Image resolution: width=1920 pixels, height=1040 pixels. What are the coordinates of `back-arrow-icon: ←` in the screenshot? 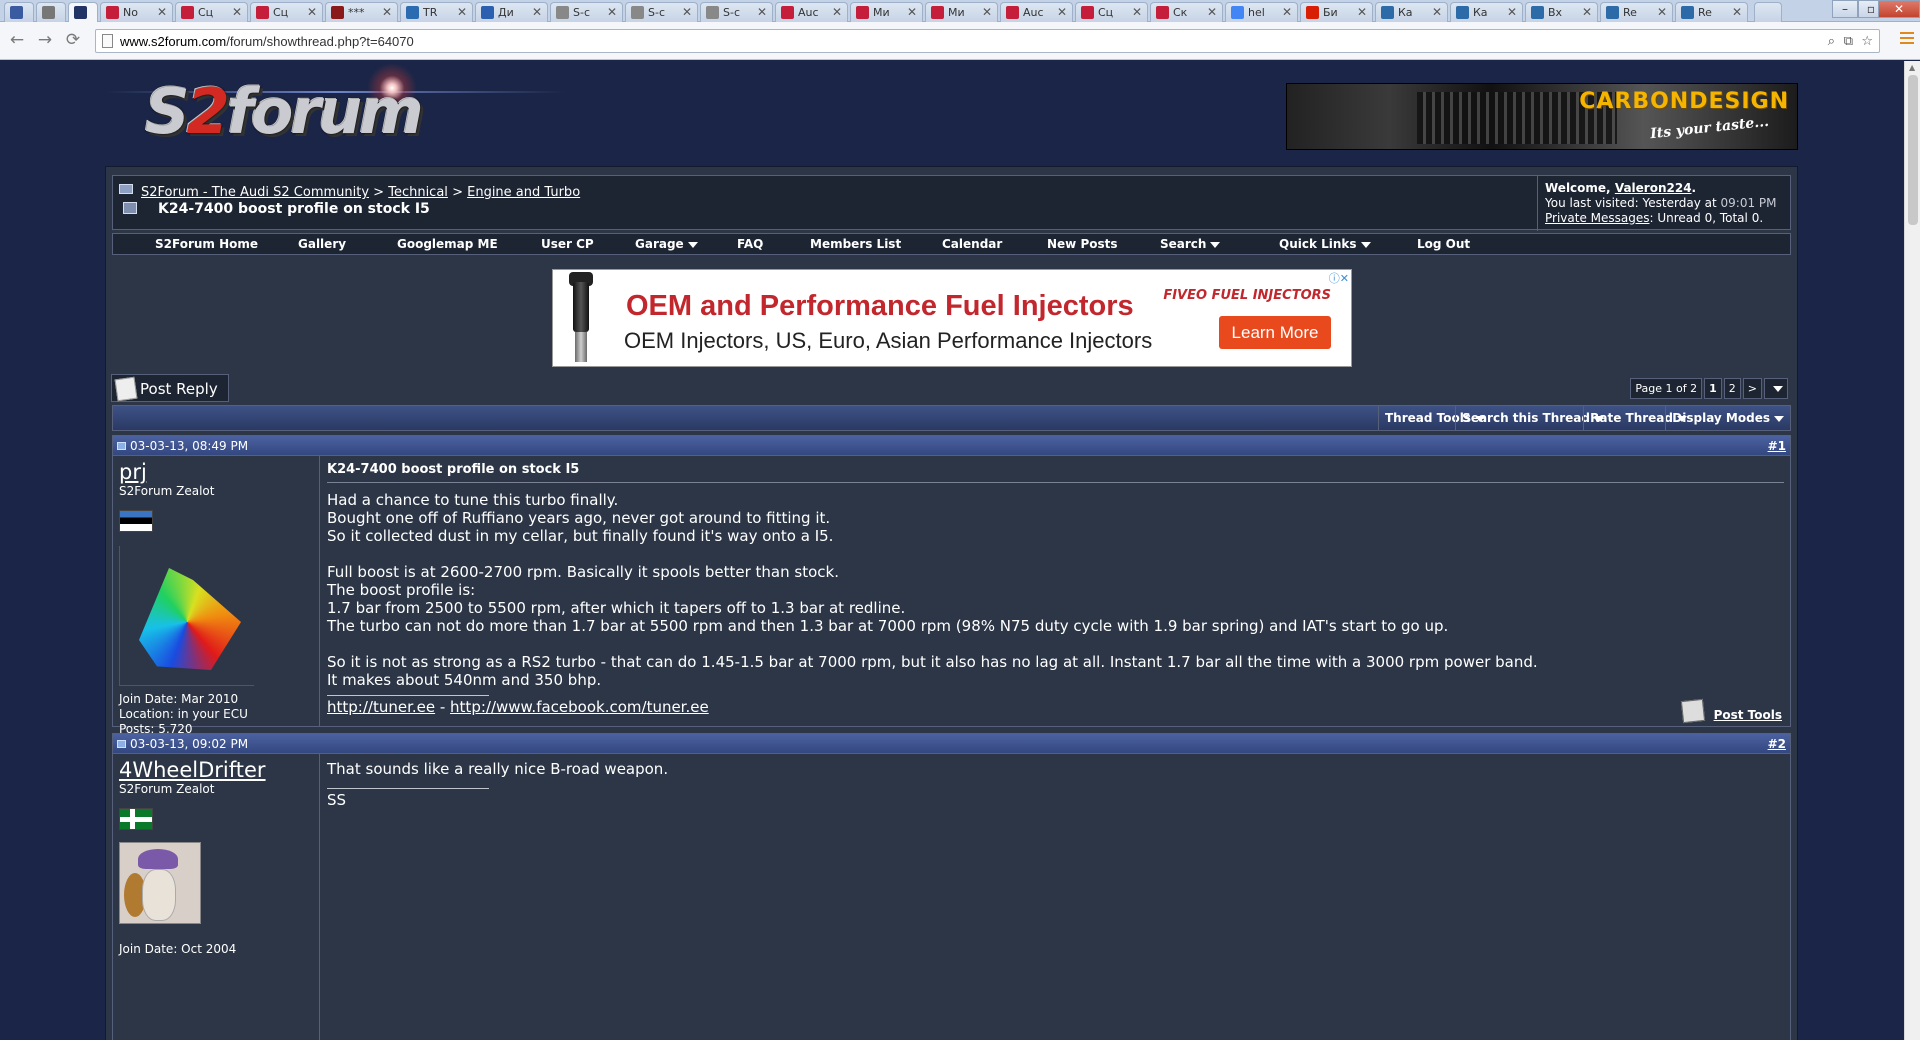 It's located at (17, 40).